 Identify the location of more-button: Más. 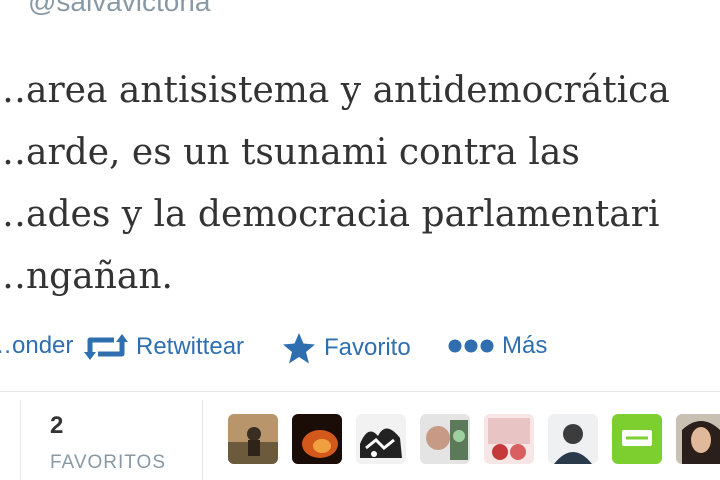
(497, 346).